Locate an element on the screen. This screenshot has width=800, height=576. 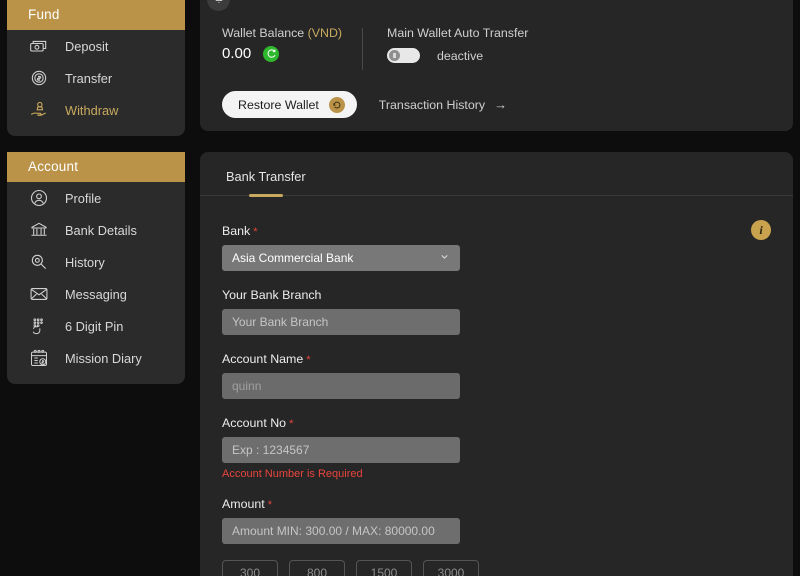
banknotes-icon is located at coordinates (39, 46).